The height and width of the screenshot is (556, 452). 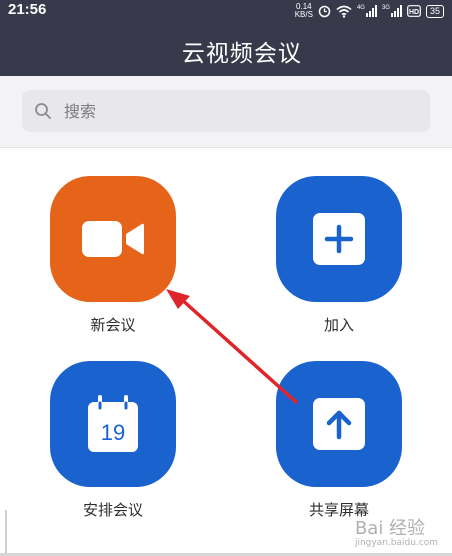 What do you see at coordinates (6, 533) in the screenshot?
I see `edge-line` at bounding box center [6, 533].